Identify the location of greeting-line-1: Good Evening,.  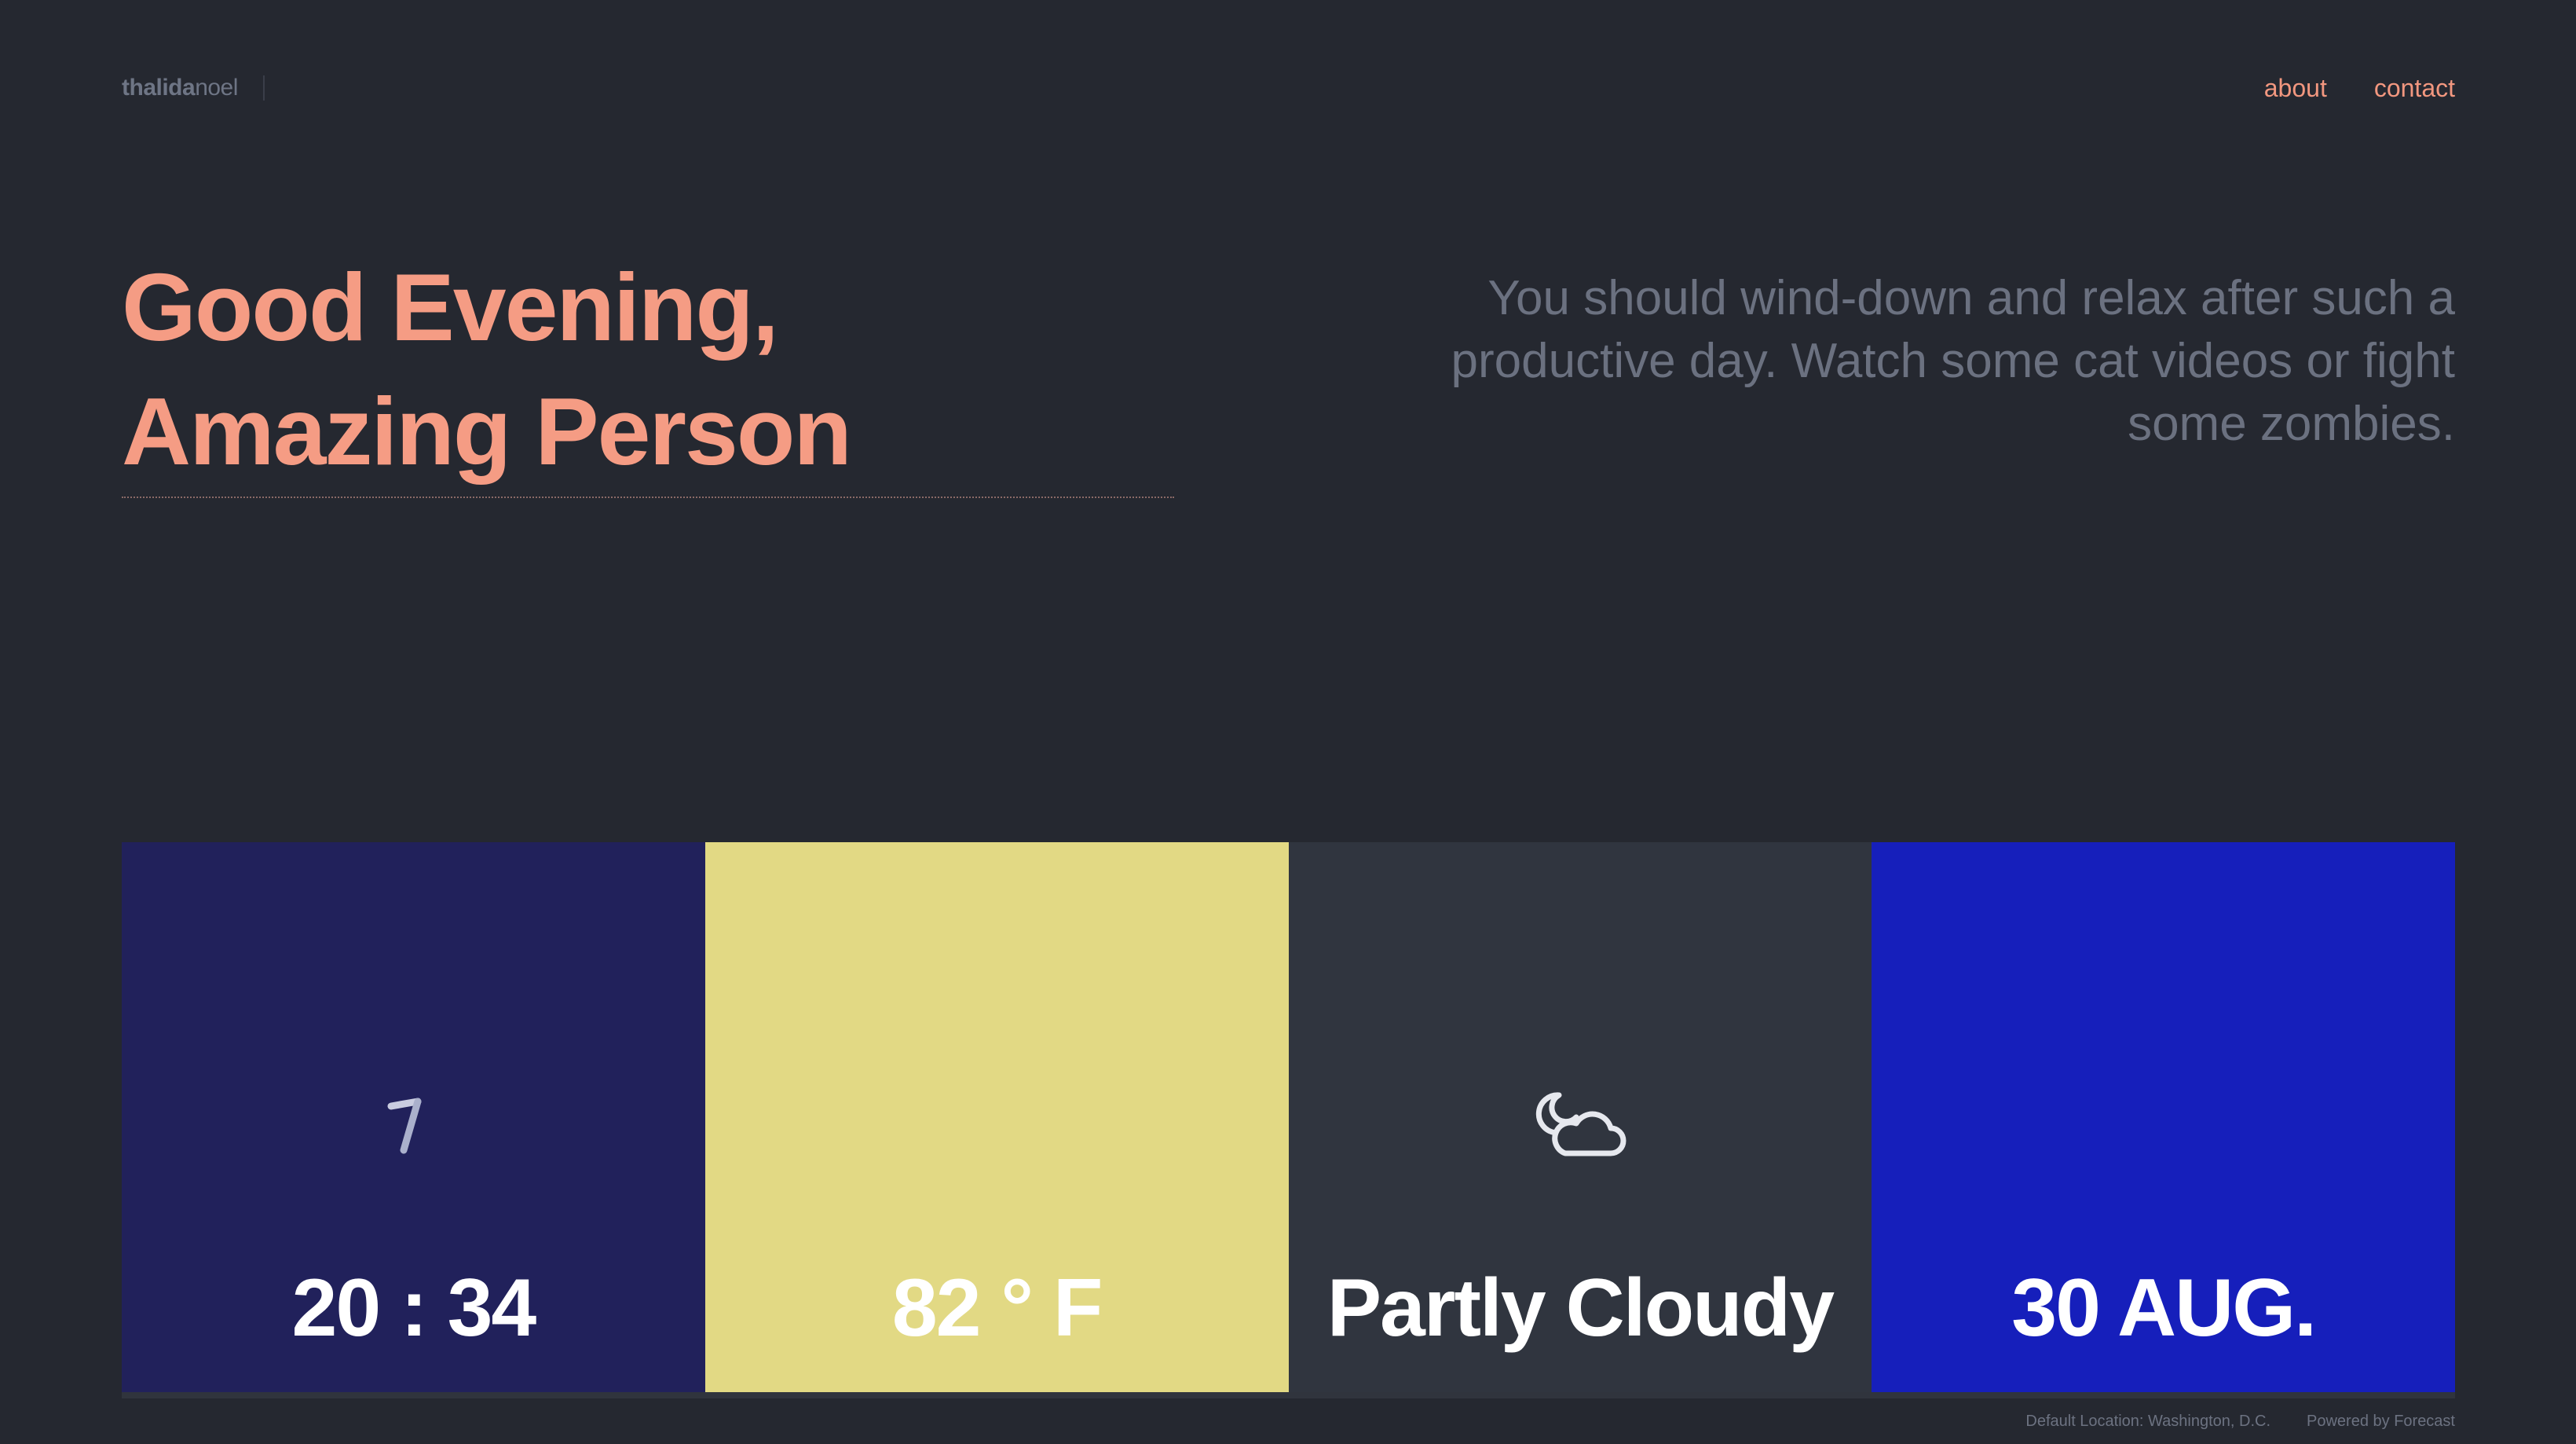
(451, 307).